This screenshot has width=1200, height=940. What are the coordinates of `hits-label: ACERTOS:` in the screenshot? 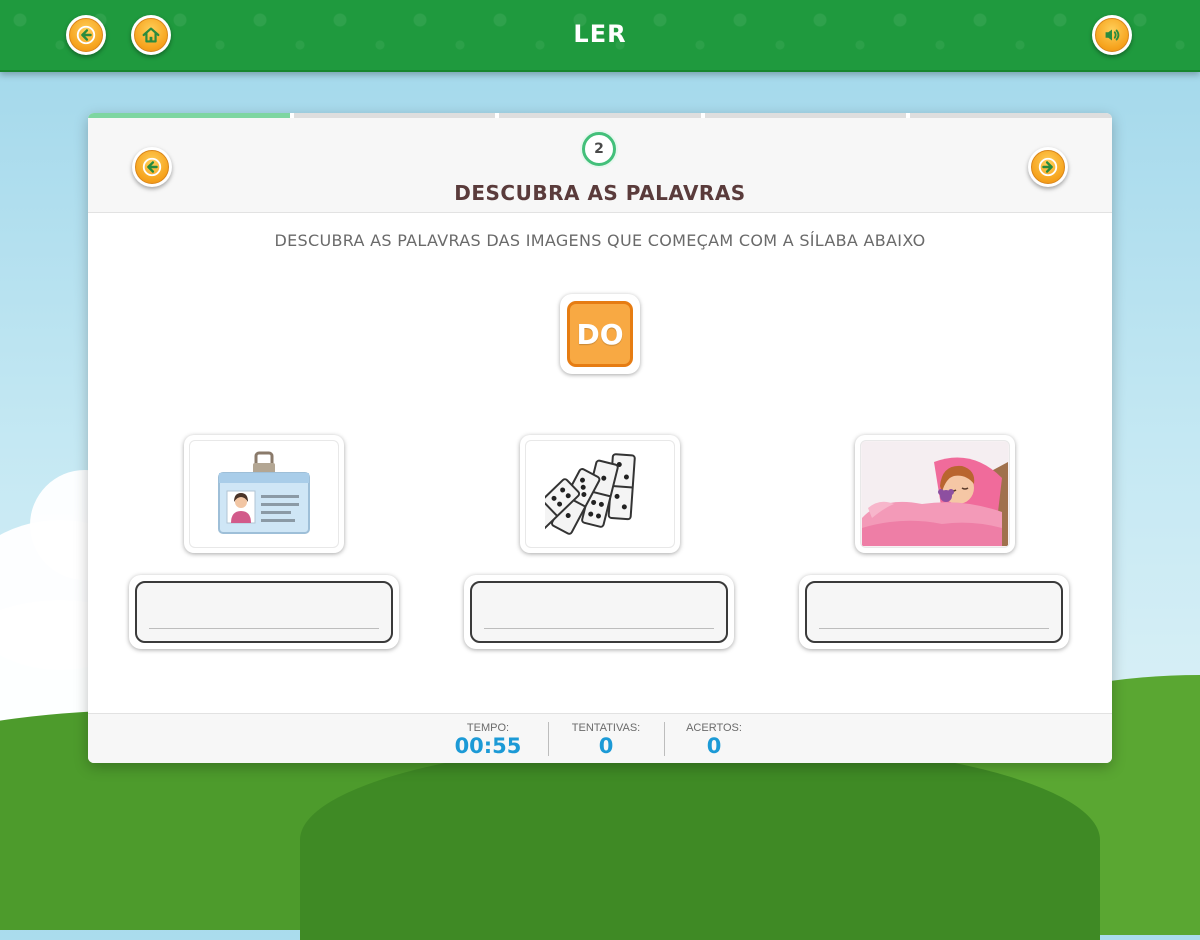 It's located at (714, 728).